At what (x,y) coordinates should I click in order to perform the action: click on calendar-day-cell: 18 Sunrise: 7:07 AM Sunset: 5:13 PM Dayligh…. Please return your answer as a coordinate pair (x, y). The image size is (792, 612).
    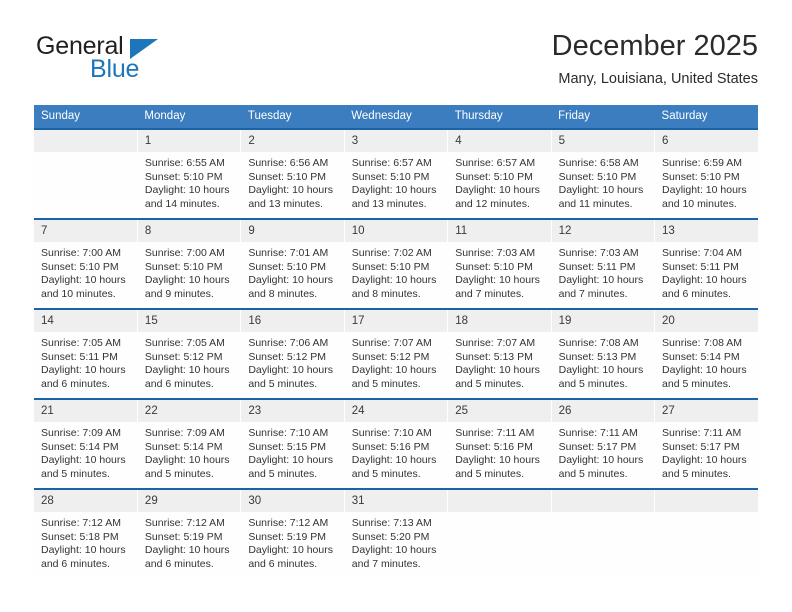
    Looking at the image, I should click on (499, 353).